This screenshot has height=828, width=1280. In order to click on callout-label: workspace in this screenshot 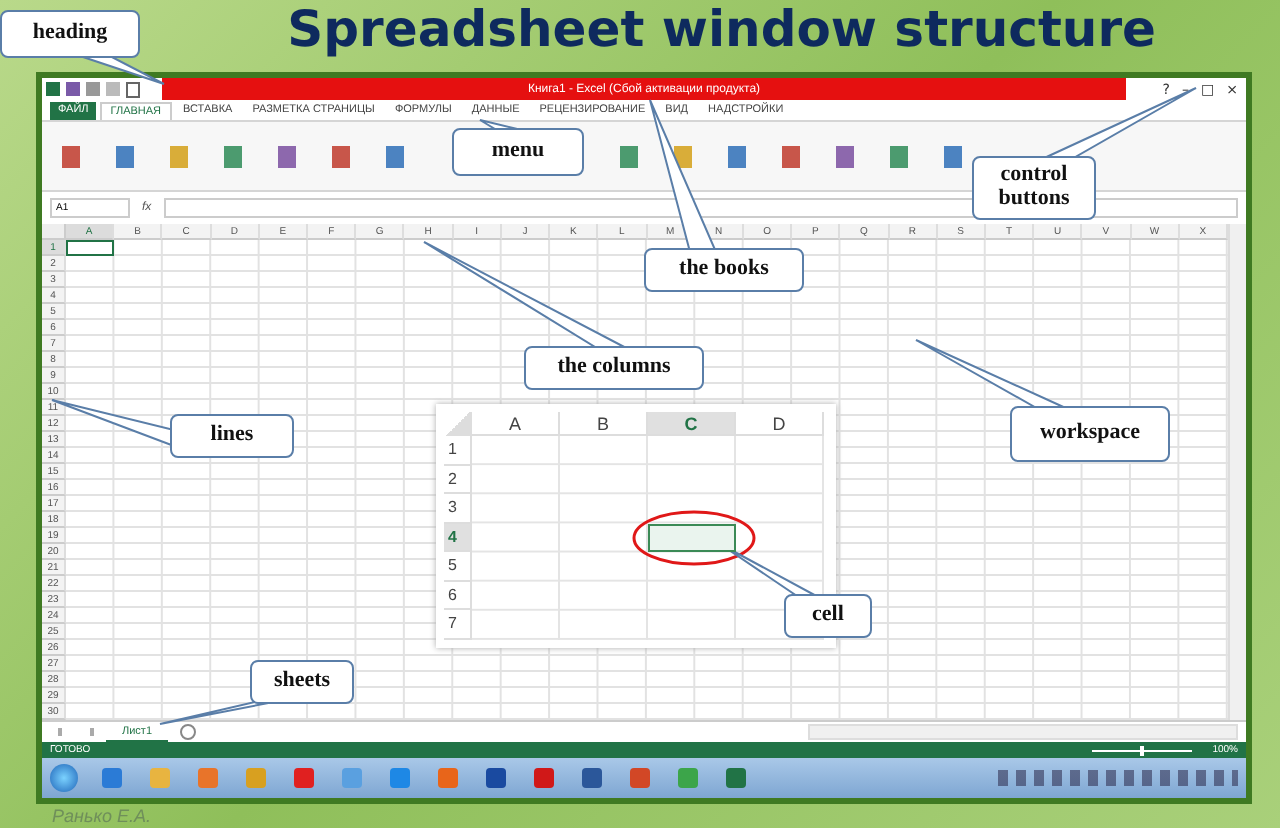, I will do `click(1090, 434)`.